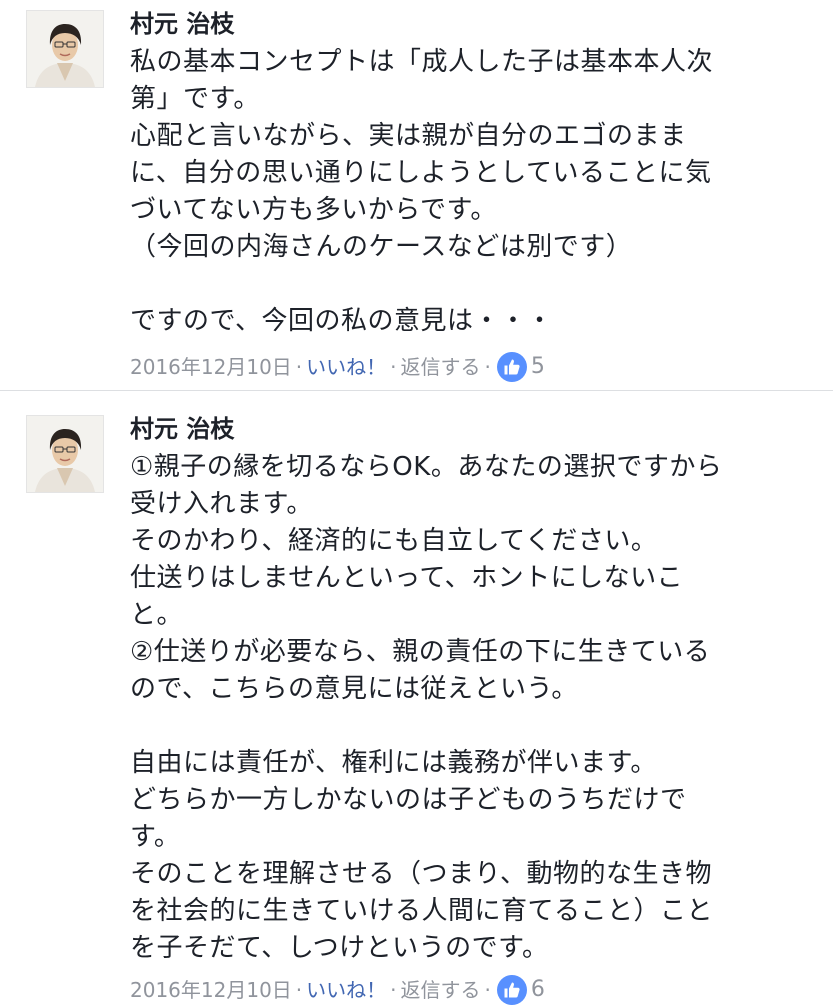 The width and height of the screenshot is (833, 1005). Describe the element at coordinates (381, 247) in the screenshot. I see `text-line: （今回の内海さんのケースなどは別です）` at that location.